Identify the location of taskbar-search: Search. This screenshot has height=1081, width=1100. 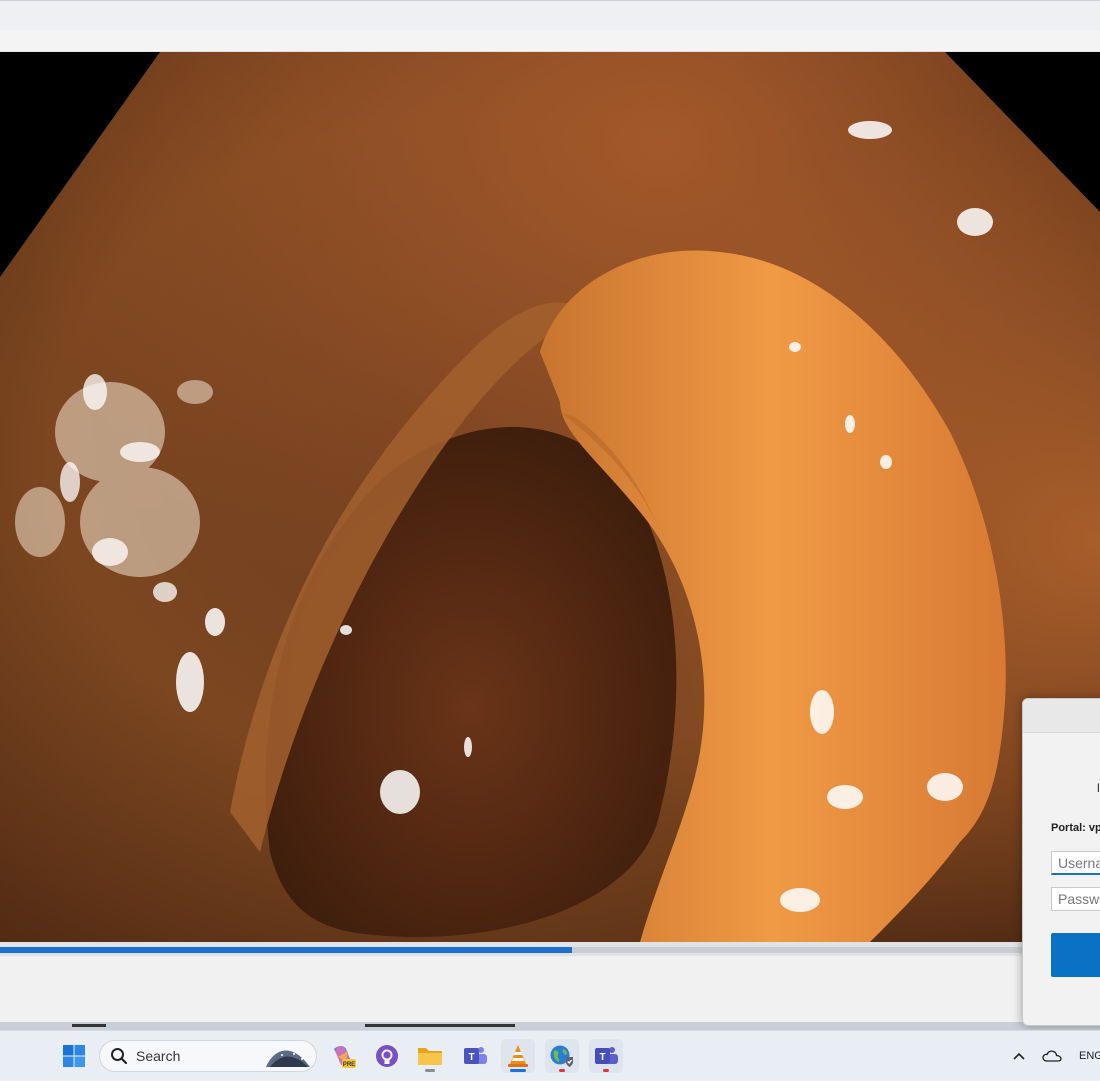
(208, 1056).